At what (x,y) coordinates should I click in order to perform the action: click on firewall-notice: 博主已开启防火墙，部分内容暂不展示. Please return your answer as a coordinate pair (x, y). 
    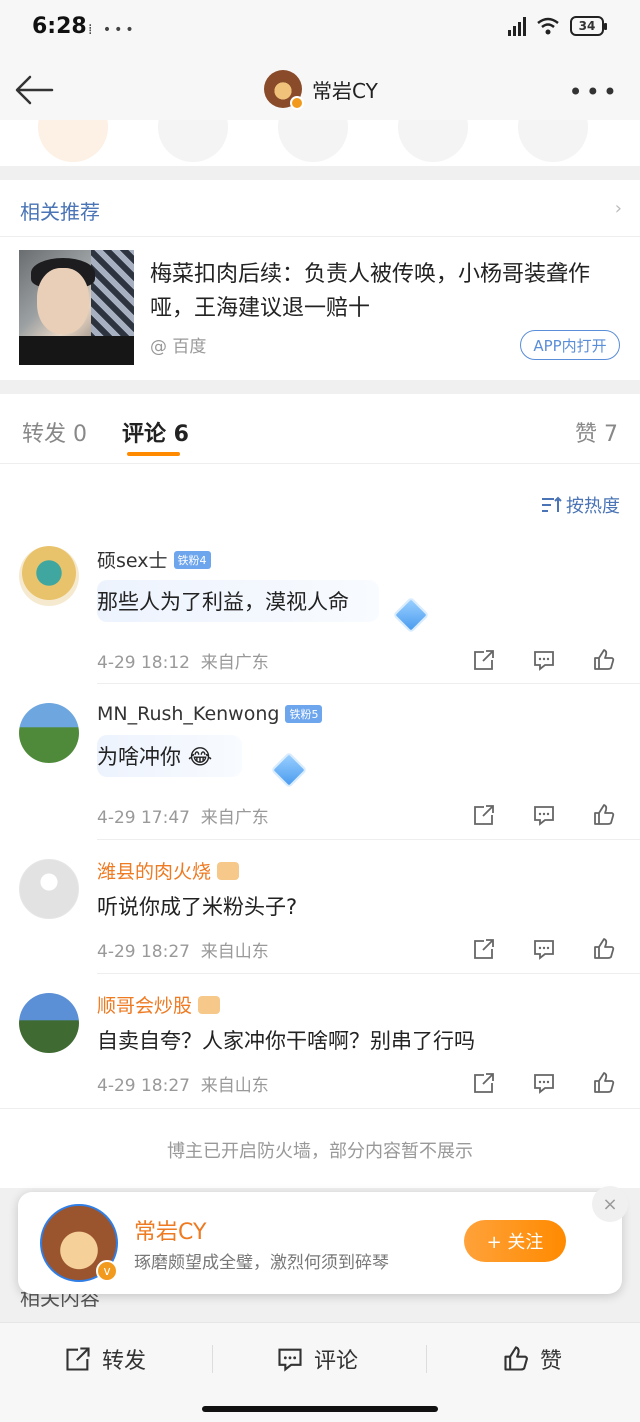
    Looking at the image, I should click on (320, 1148).